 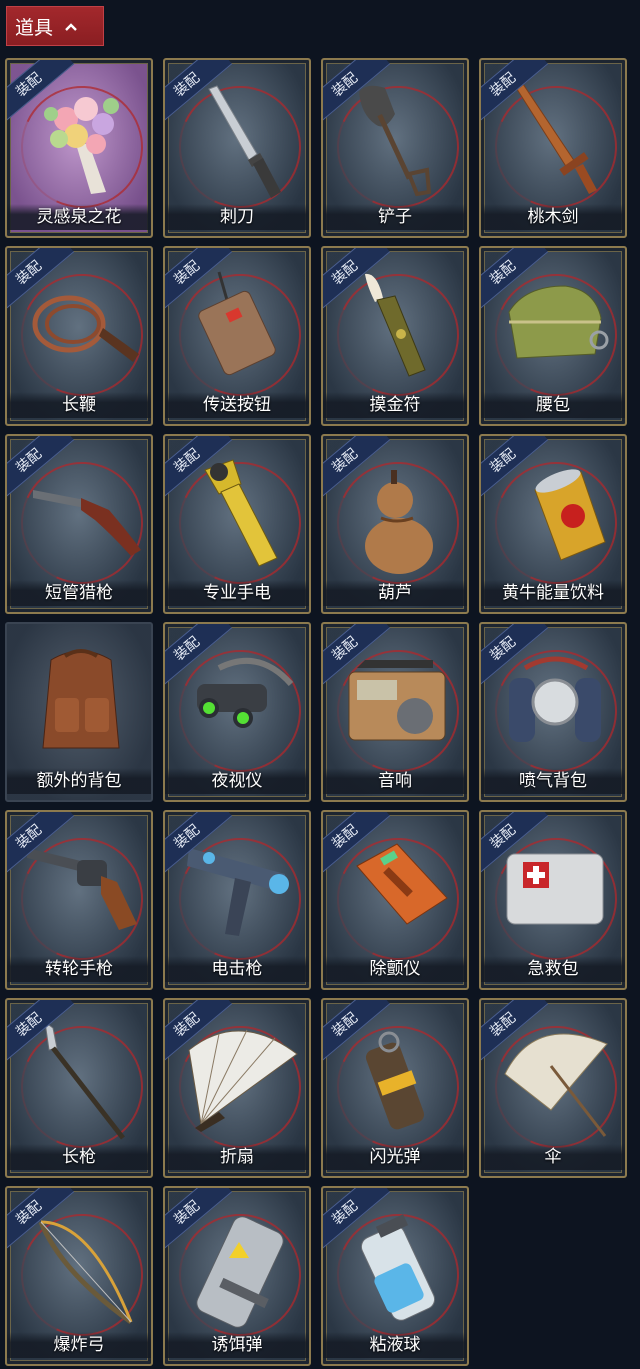 What do you see at coordinates (553, 593) in the screenshot?
I see `item-name: 黄牛能量饮料` at bounding box center [553, 593].